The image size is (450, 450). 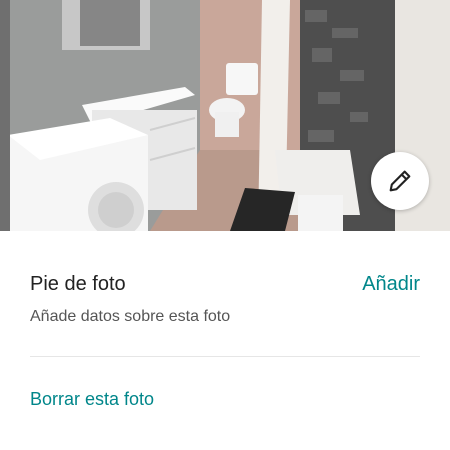 I want to click on add-caption-link: Añadir, so click(x=391, y=284).